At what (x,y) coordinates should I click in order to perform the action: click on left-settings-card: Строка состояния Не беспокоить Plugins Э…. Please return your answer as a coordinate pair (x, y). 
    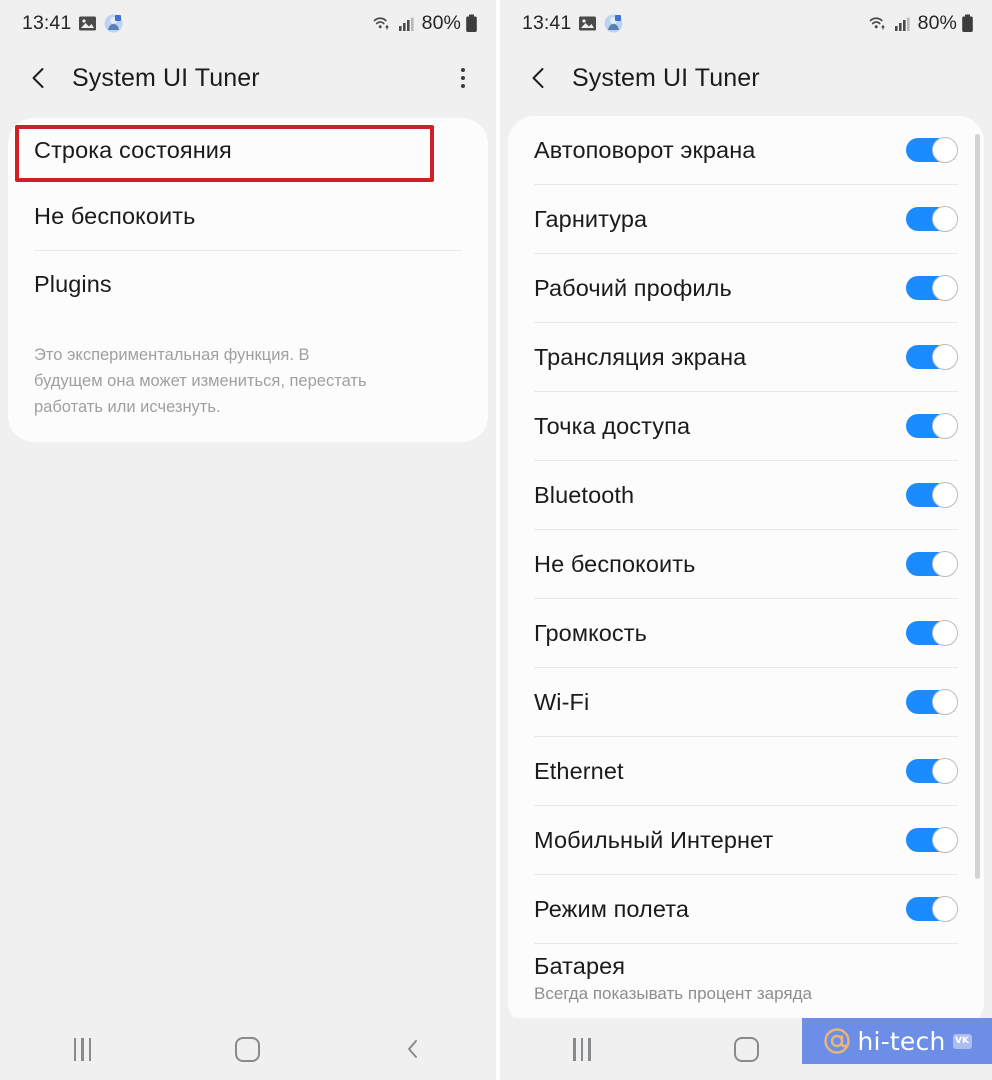
    Looking at the image, I should click on (248, 280).